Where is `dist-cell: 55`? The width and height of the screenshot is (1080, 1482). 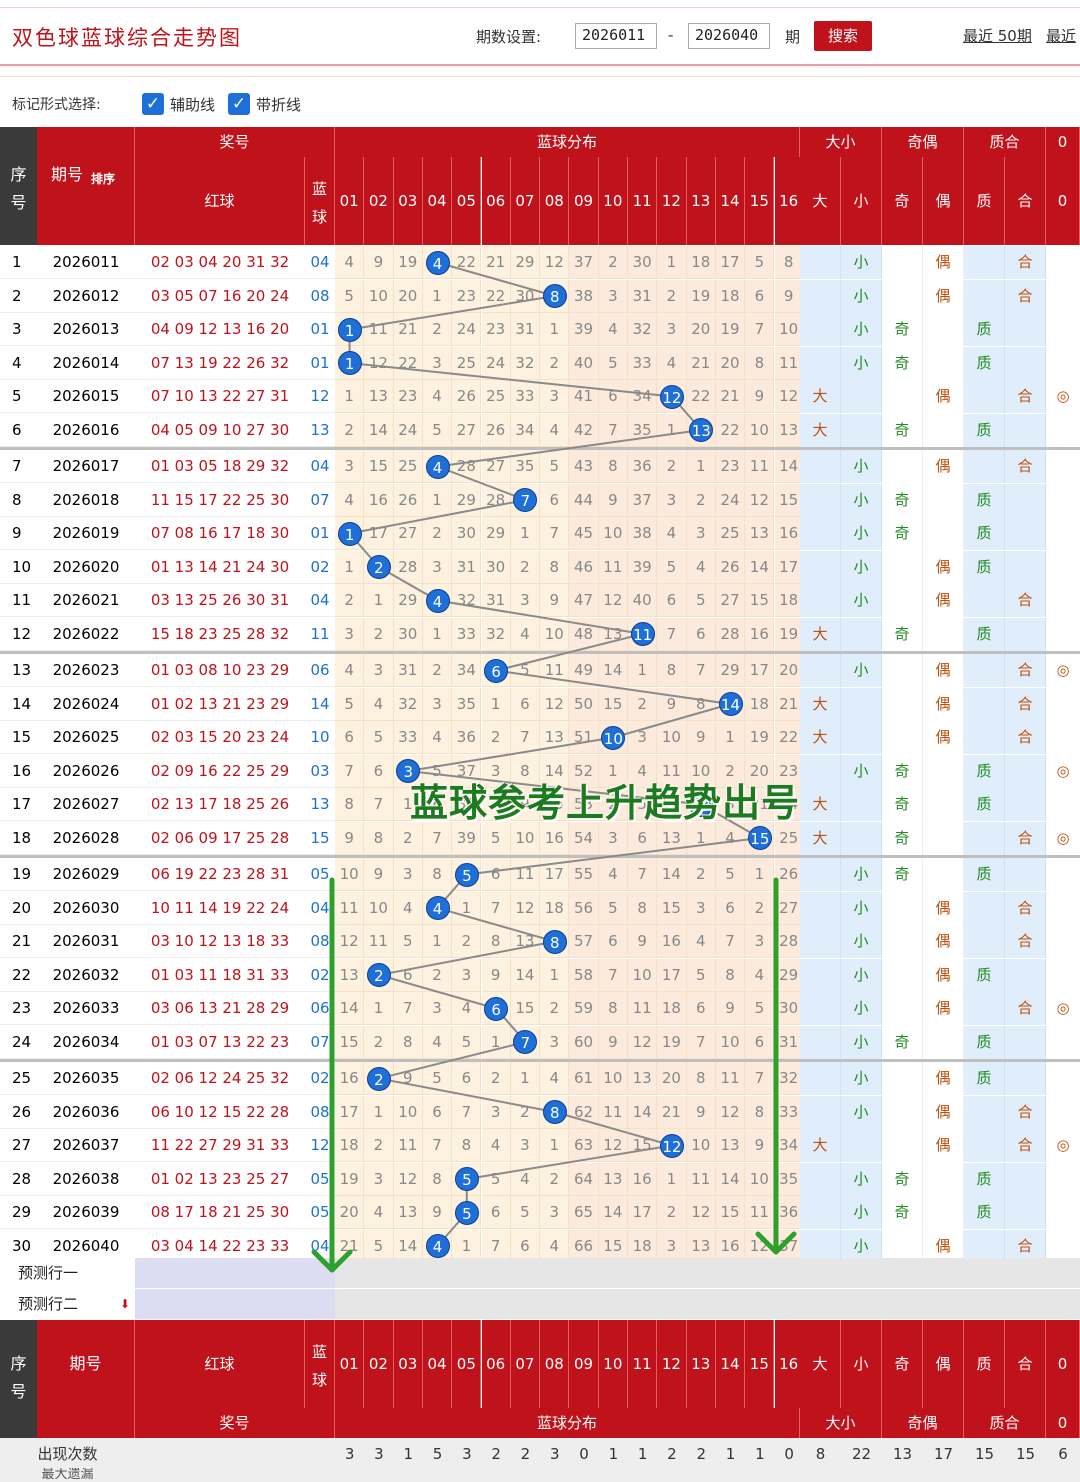 dist-cell: 55 is located at coordinates (584, 874).